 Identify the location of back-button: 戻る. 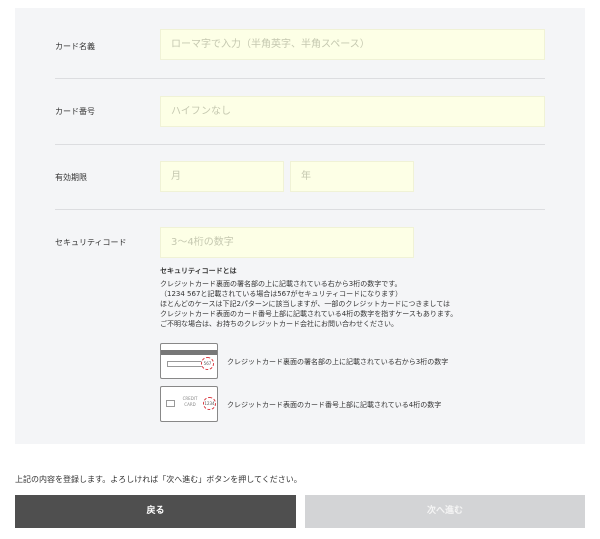
(155, 511).